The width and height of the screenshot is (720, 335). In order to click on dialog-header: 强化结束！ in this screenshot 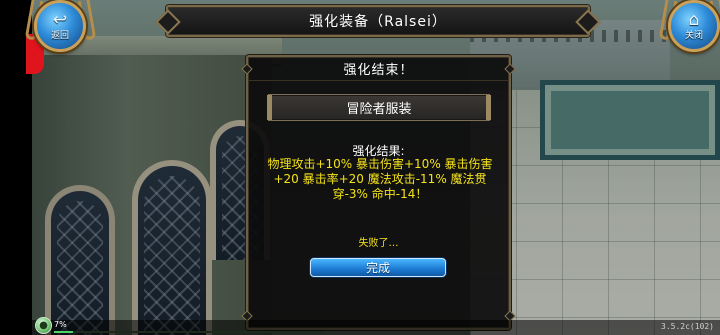, I will do `click(378, 69)`.